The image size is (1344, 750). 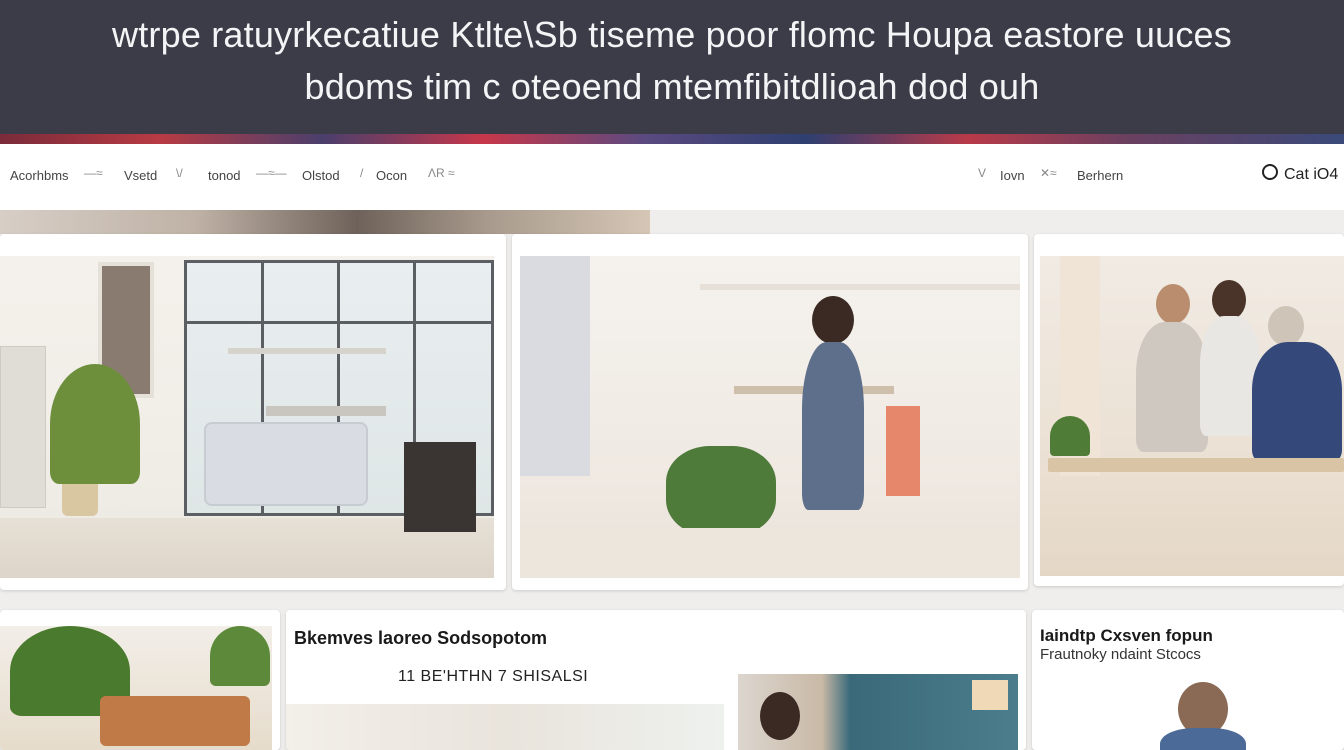 I want to click on armchair, so click(x=286, y=464).